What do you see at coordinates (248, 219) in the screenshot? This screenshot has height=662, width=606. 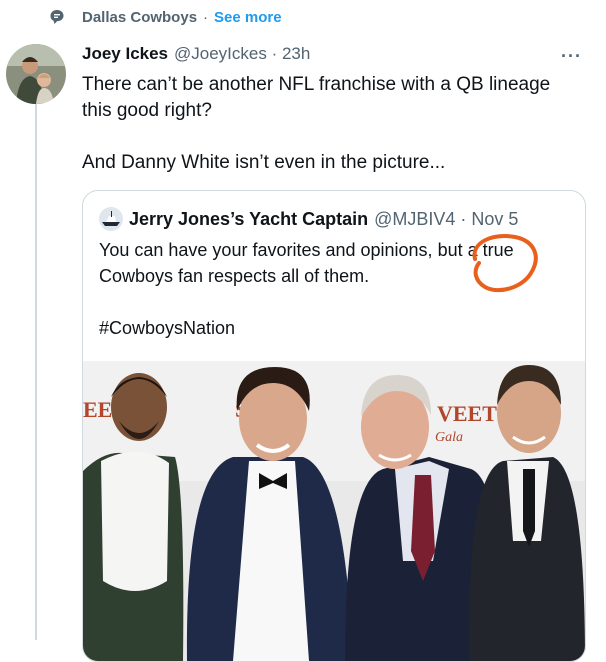 I see `quote-author-name: Jerry Jones’s Yacht Captain` at bounding box center [248, 219].